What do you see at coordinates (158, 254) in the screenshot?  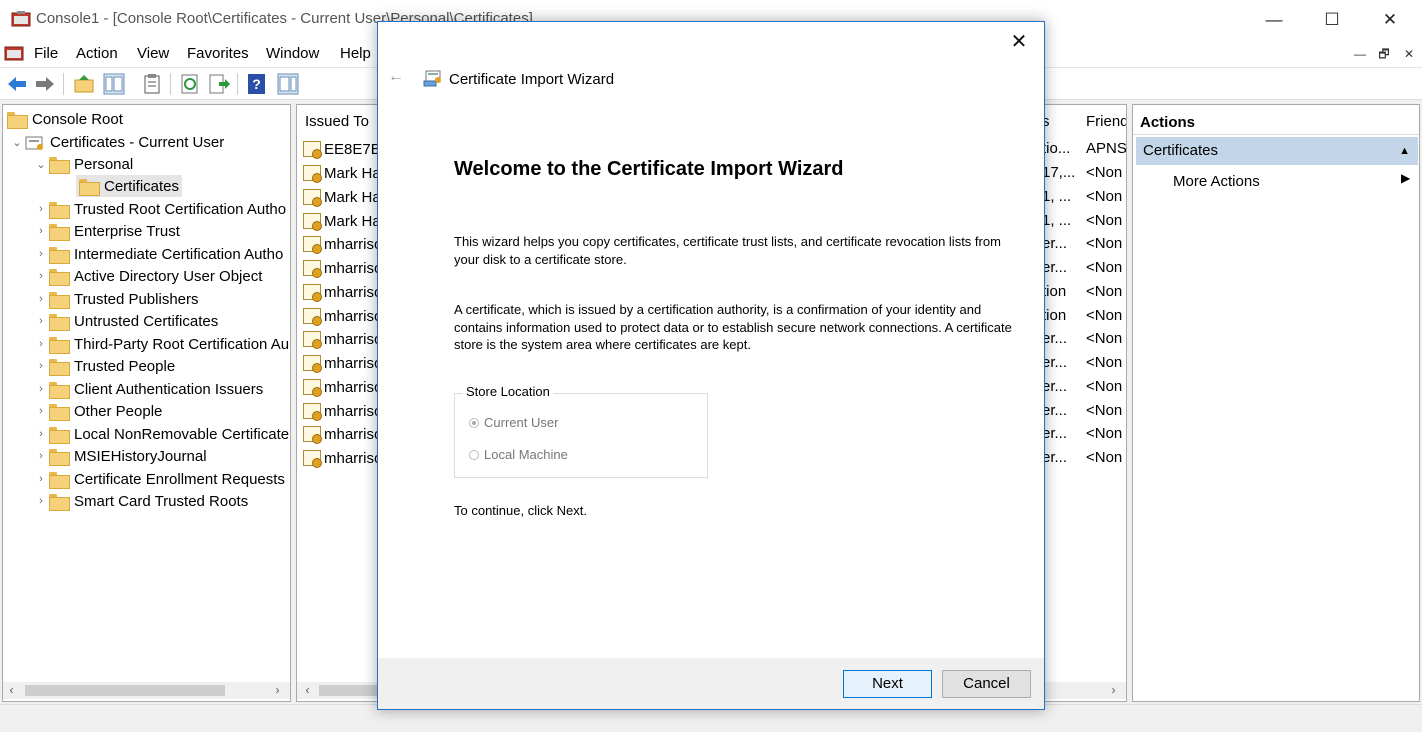 I see `tree-item-folder: › Intermediate Certification Autho` at bounding box center [158, 254].